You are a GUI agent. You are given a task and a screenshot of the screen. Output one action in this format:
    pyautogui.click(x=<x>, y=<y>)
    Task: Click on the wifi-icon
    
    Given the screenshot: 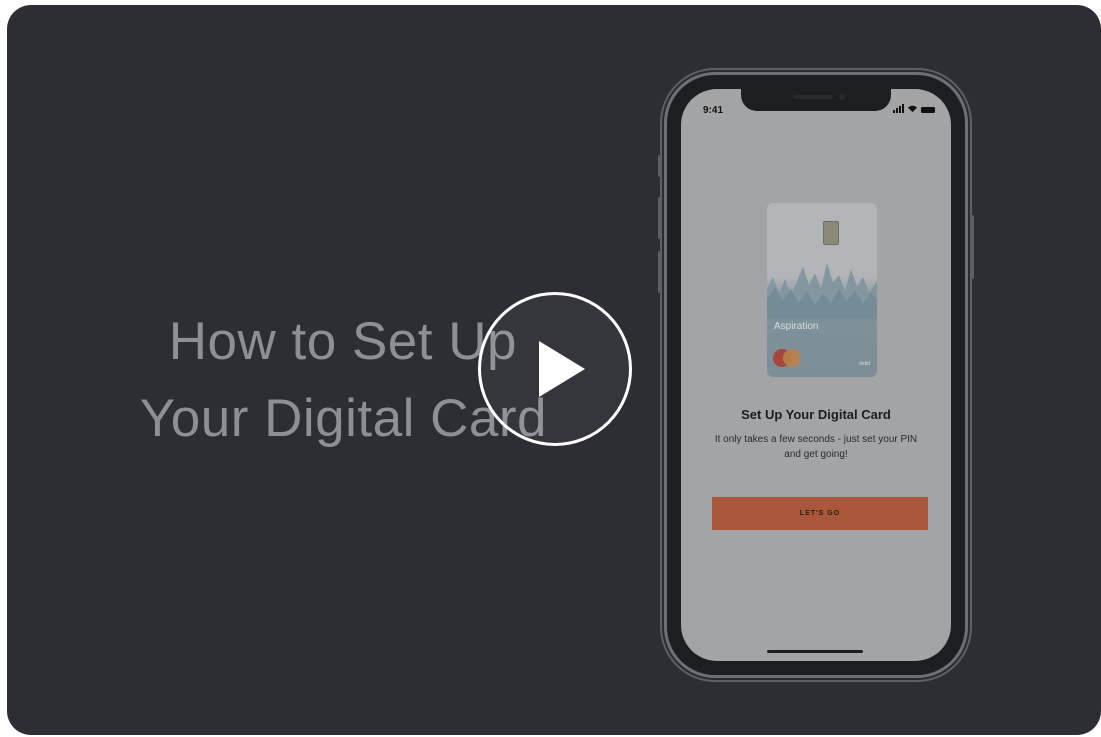 What is the action you would take?
    pyautogui.click(x=912, y=109)
    